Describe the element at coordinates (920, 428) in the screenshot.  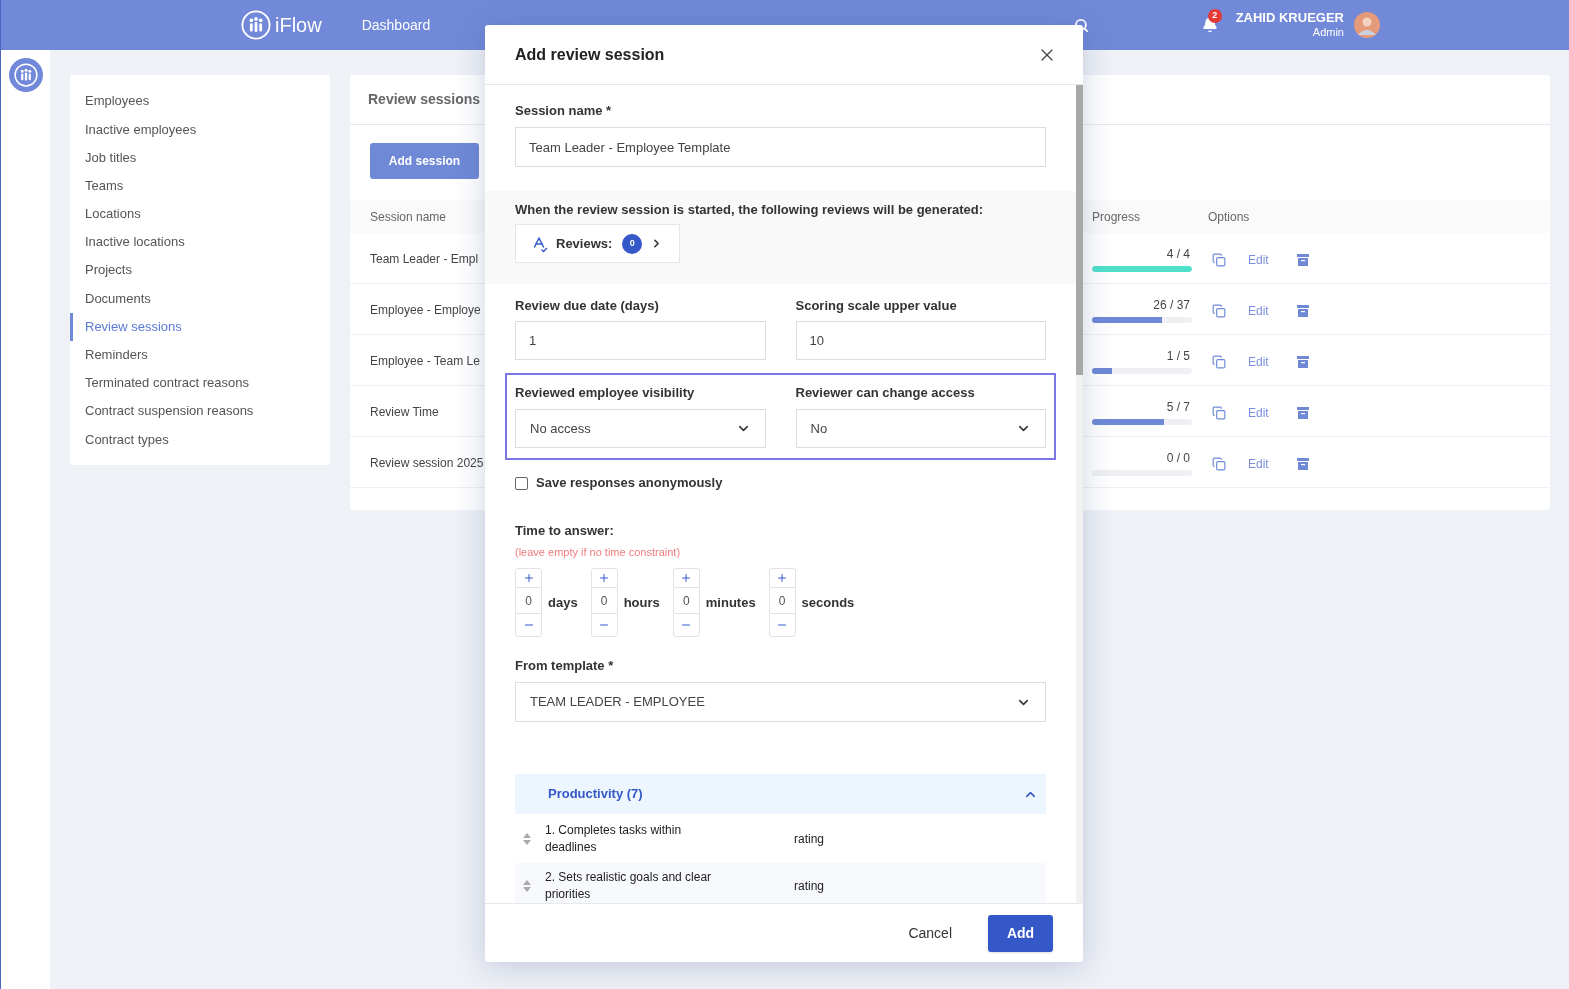
I see `dropdown: No` at that location.